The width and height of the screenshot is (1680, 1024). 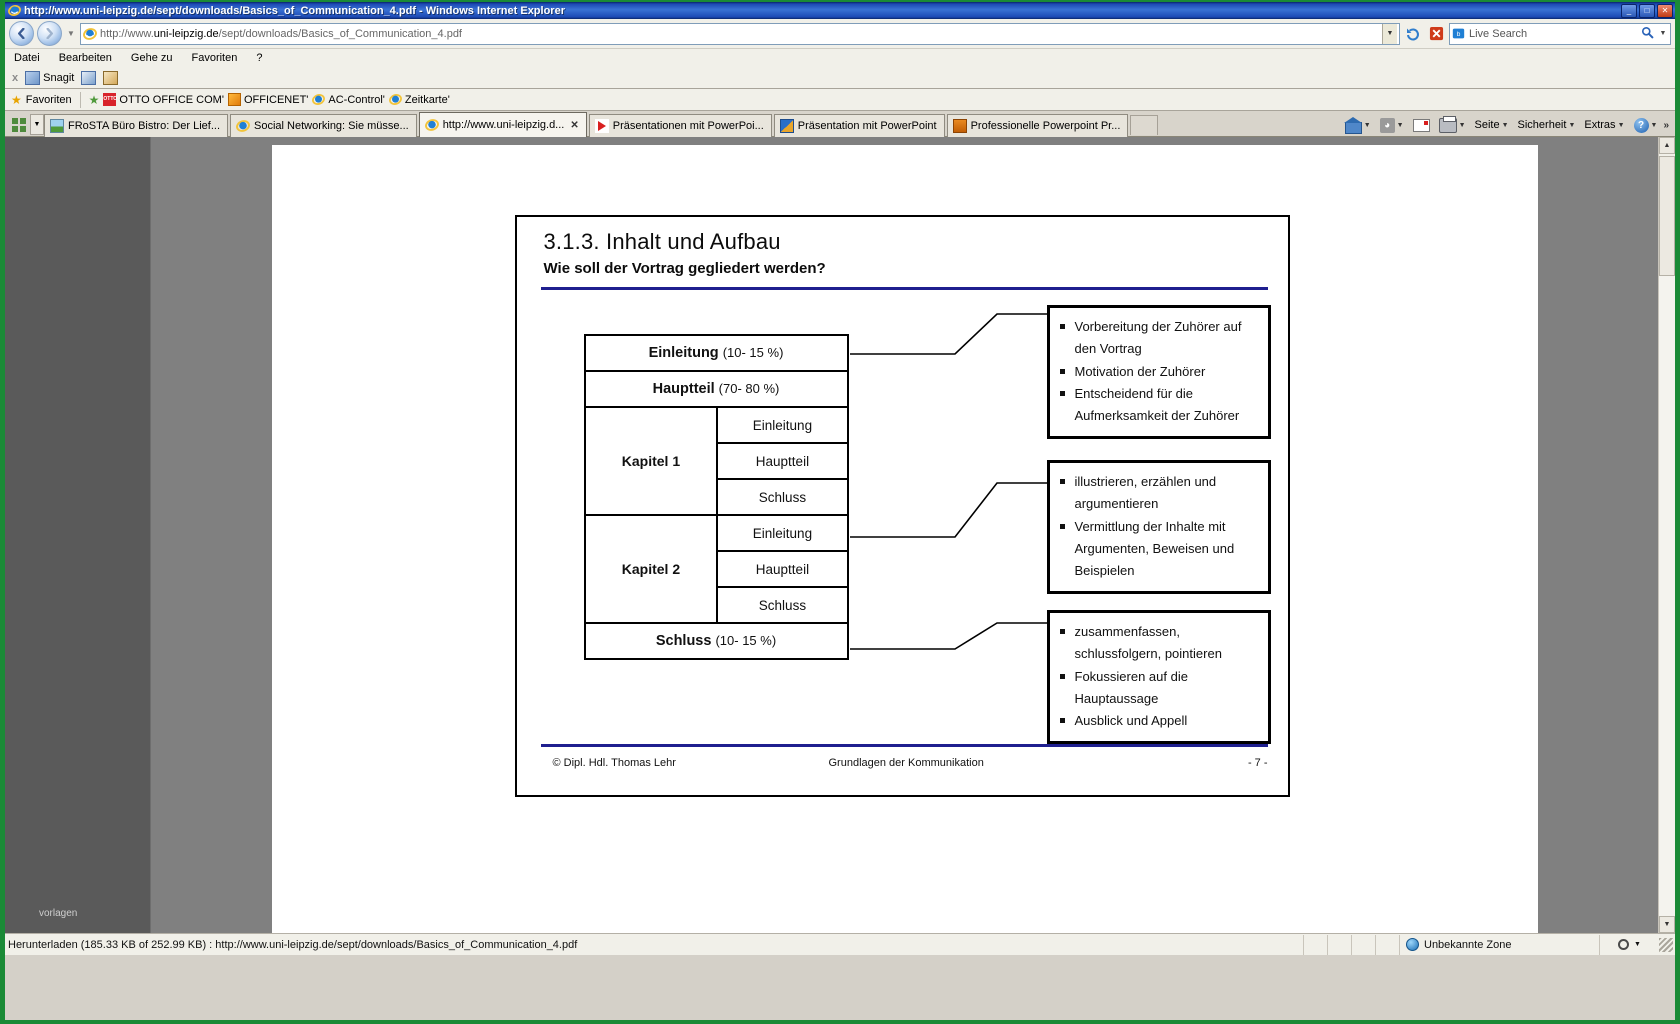 I want to click on menu-item-favoriten: Favoriten, so click(x=215, y=58).